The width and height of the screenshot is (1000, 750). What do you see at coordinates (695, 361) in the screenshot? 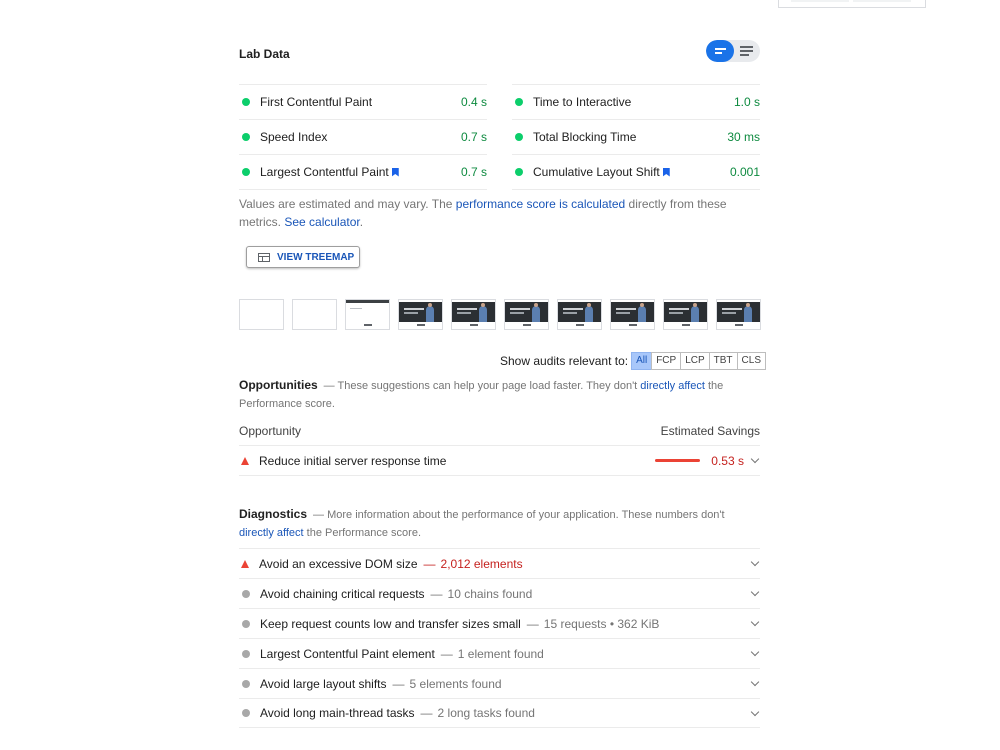
I see `filter-chip-lcp: LCP` at bounding box center [695, 361].